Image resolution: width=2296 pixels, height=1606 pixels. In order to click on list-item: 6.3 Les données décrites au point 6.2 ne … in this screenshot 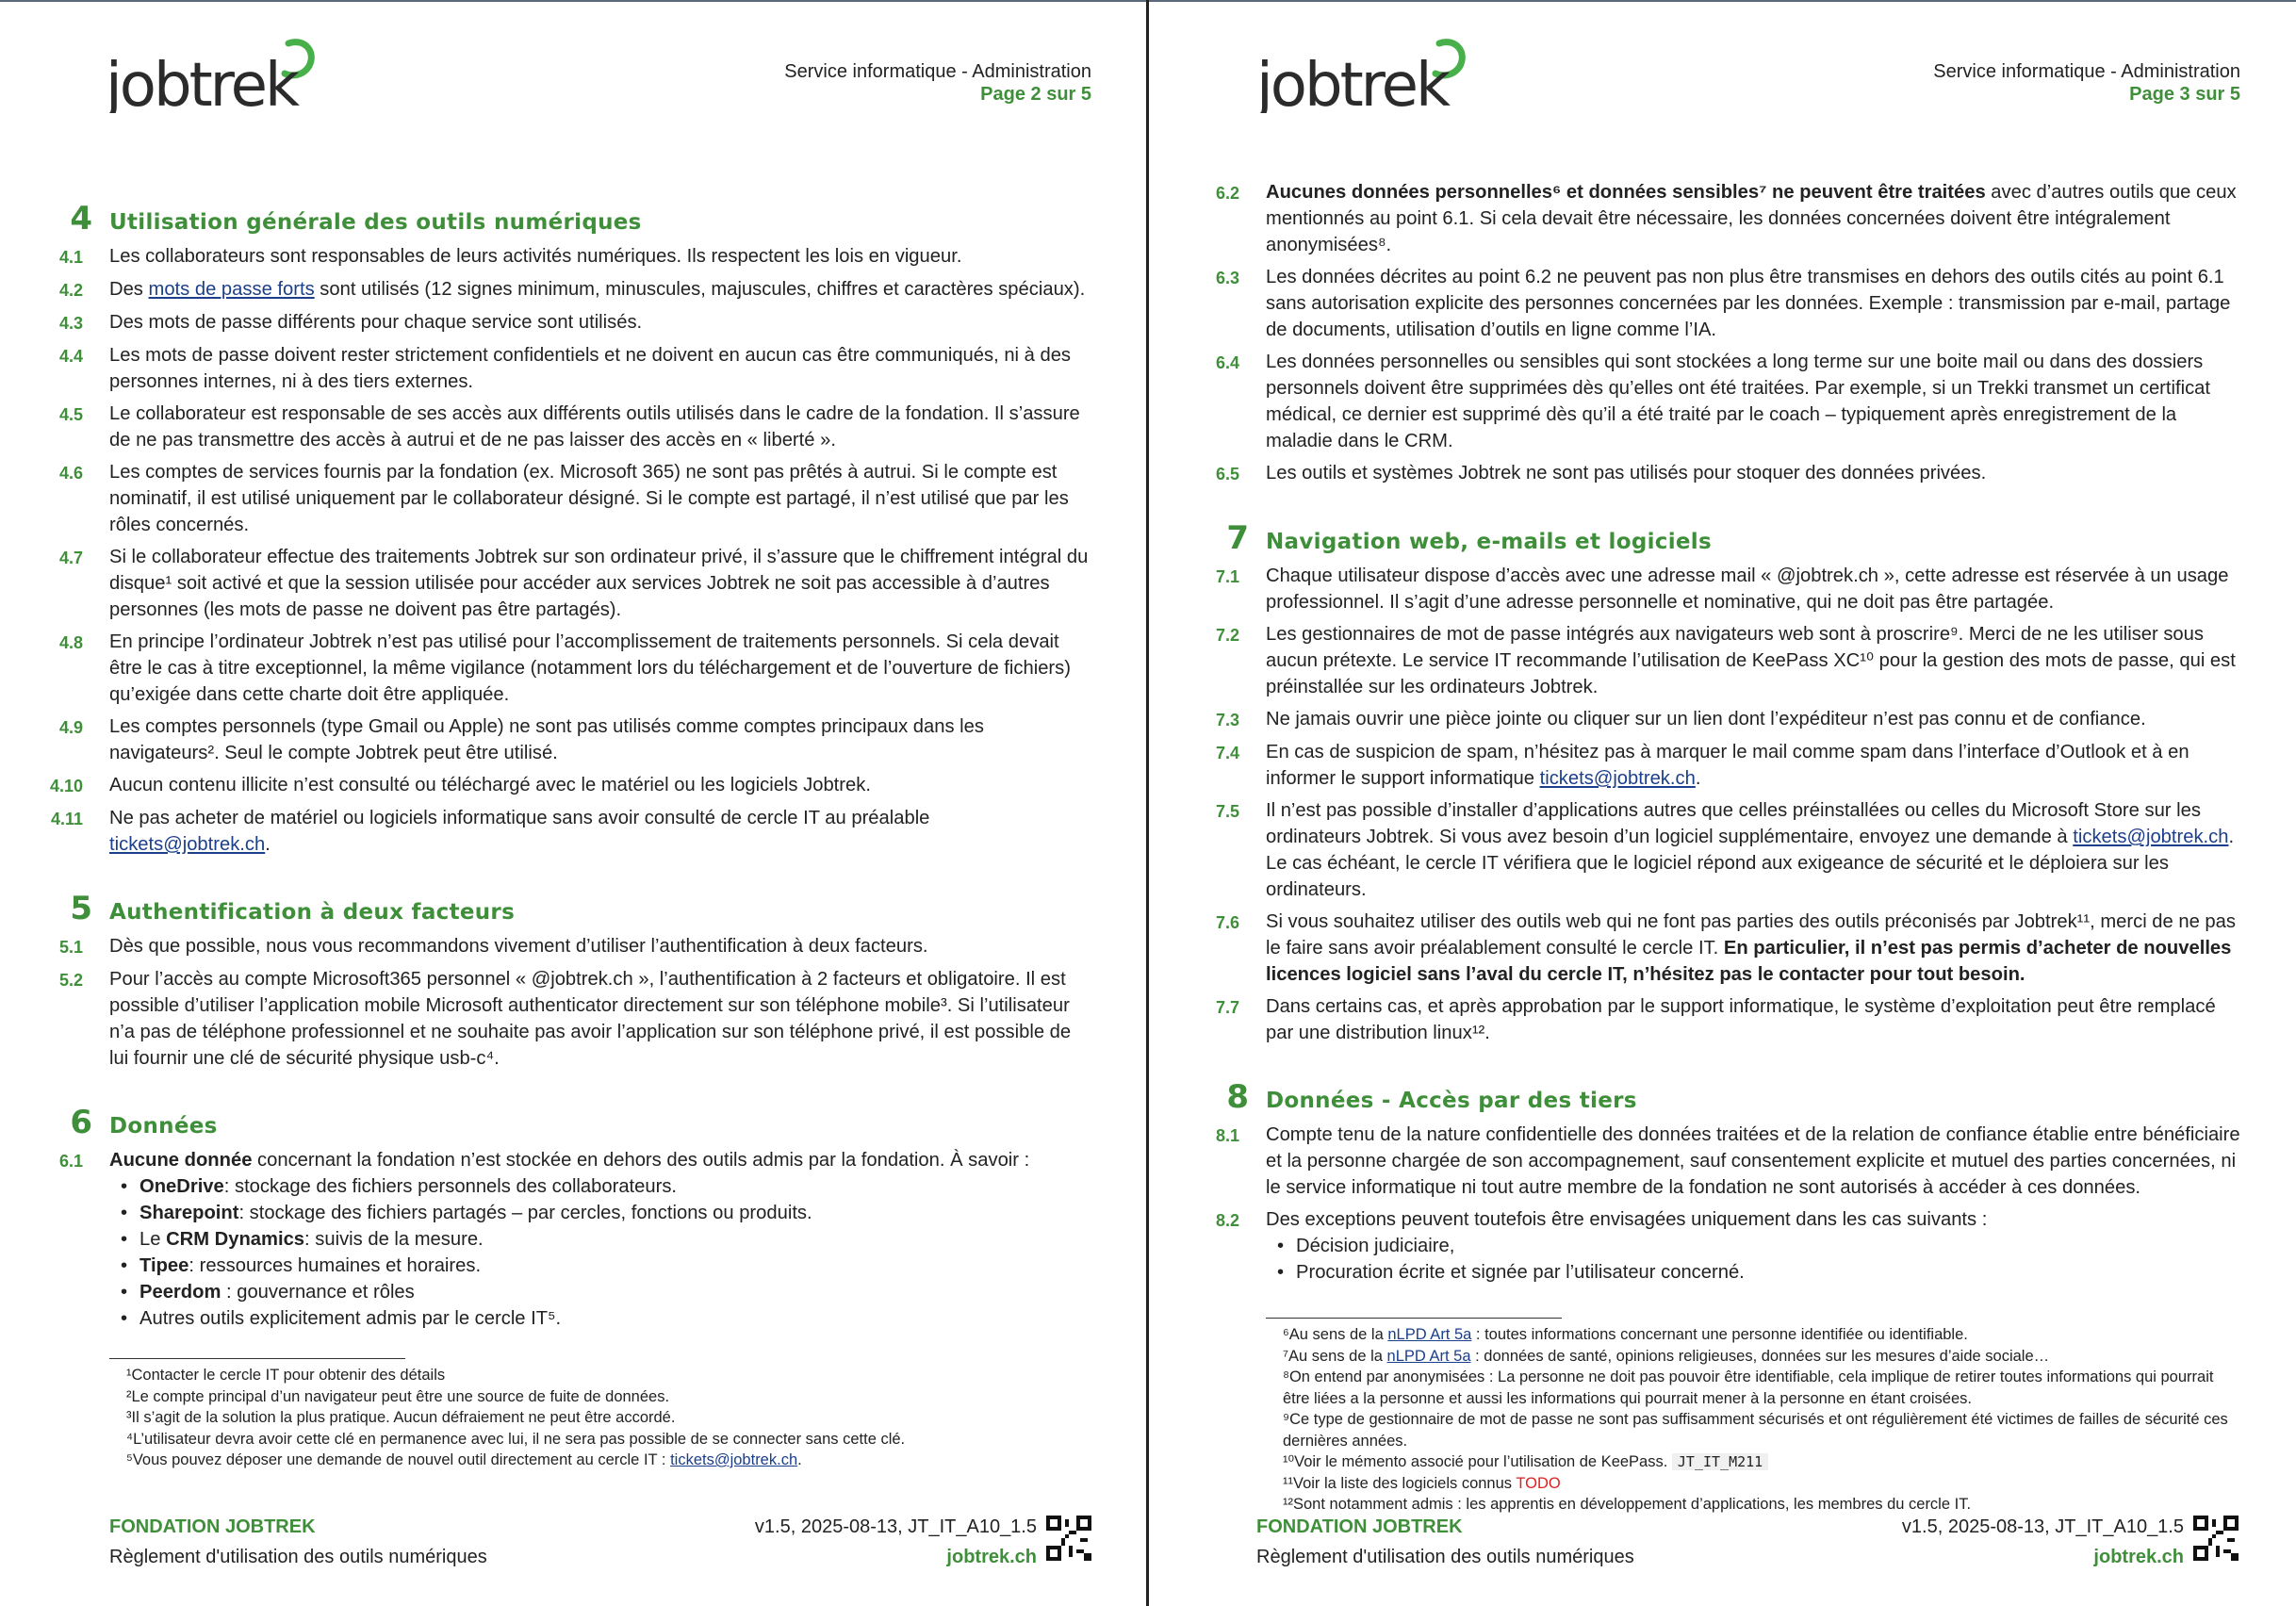, I will do `click(1723, 303)`.